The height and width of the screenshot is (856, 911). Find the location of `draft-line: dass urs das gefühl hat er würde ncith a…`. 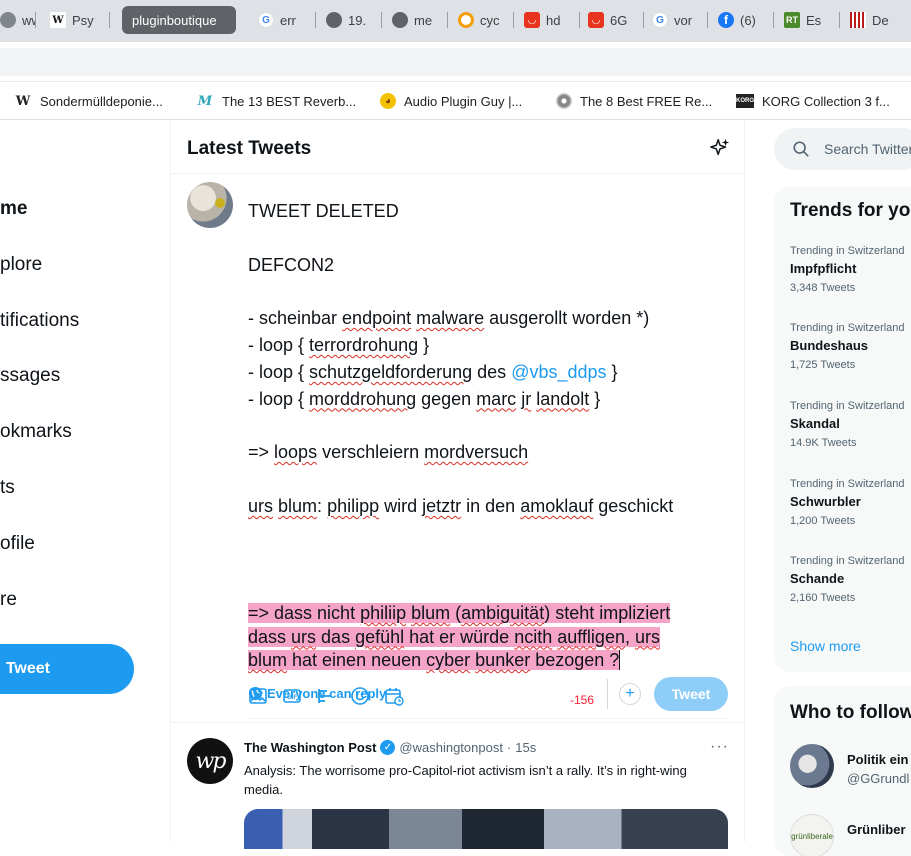

draft-line: dass urs das gefühl hat er würde ncith a… is located at coordinates (454, 636).